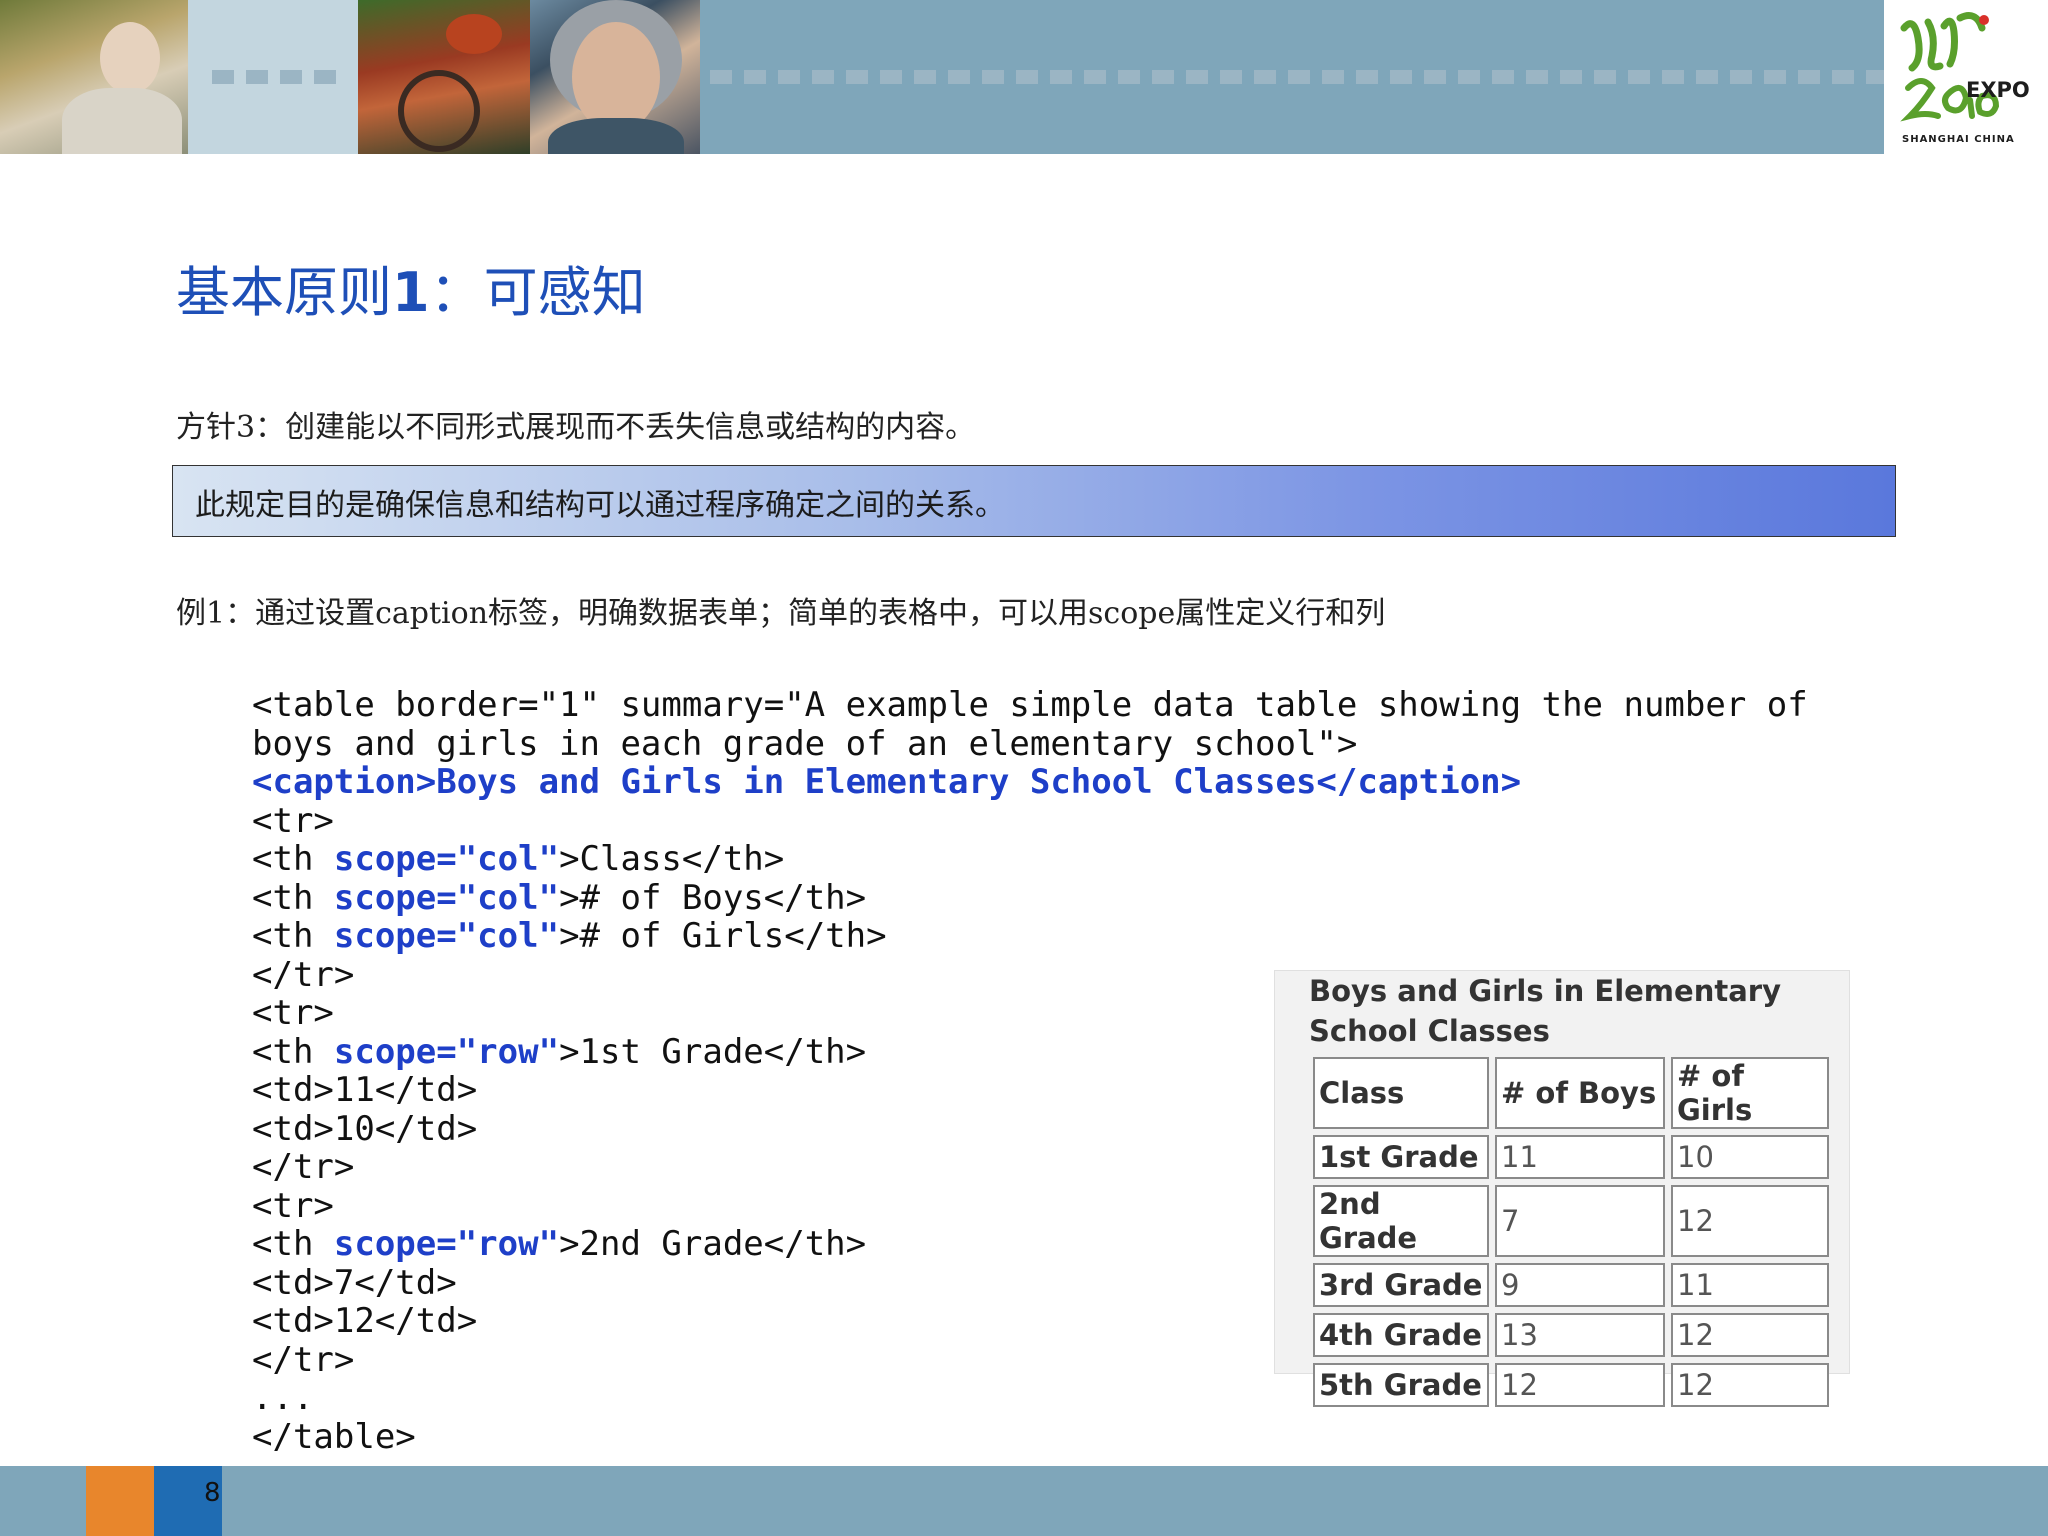  I want to click on table-header-cell: # of Girls, so click(1750, 1093).